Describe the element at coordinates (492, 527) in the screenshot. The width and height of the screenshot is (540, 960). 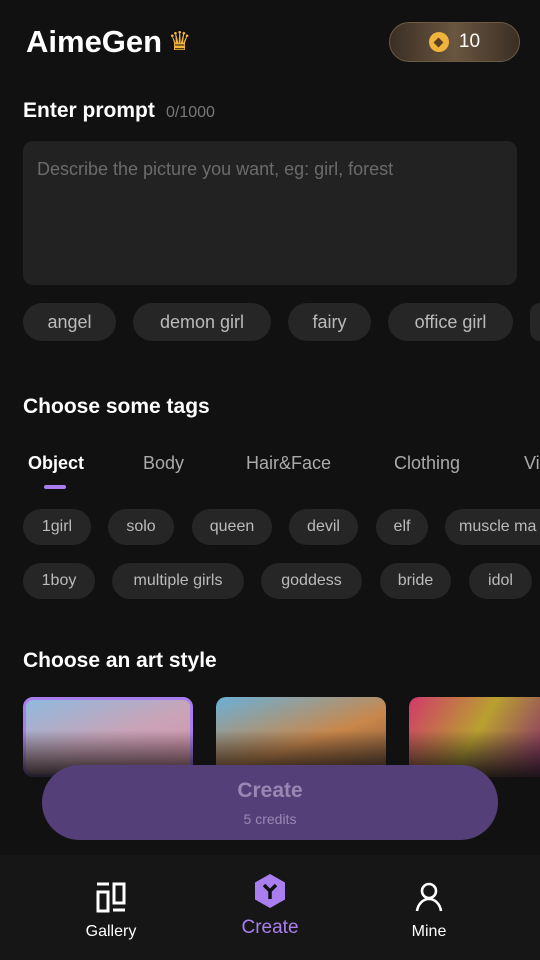
I see `tag-chip: muscle ma` at that location.